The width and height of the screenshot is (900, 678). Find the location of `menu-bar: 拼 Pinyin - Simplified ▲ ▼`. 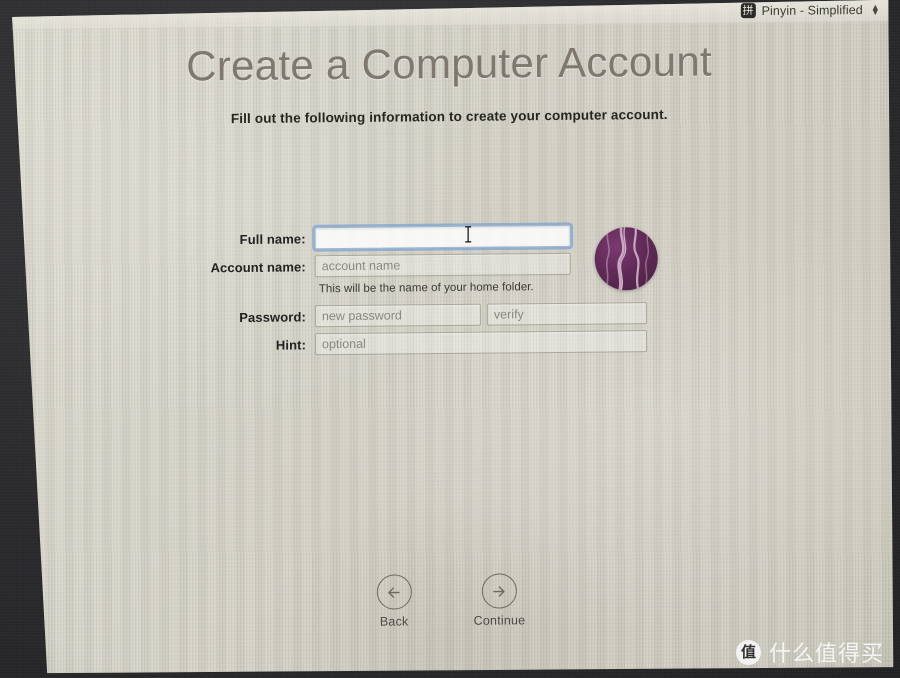

menu-bar: 拼 Pinyin - Simplified ▲ ▼ is located at coordinates (449, 15).